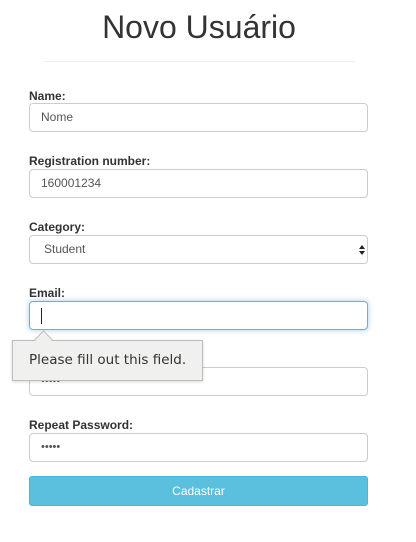 This screenshot has width=416, height=542. What do you see at coordinates (362, 249) in the screenshot?
I see `select-arrows-icon` at bounding box center [362, 249].